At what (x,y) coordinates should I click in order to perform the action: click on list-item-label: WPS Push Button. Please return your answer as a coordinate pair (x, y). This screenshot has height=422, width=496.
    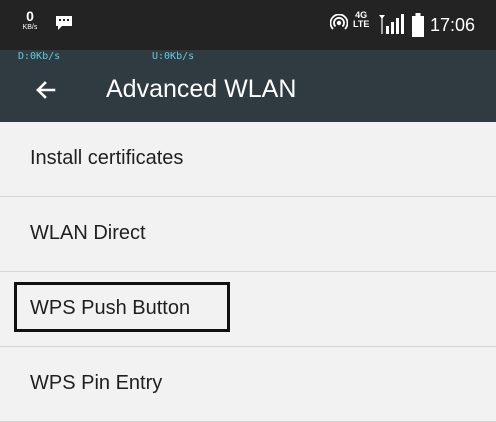
    Looking at the image, I should click on (110, 308).